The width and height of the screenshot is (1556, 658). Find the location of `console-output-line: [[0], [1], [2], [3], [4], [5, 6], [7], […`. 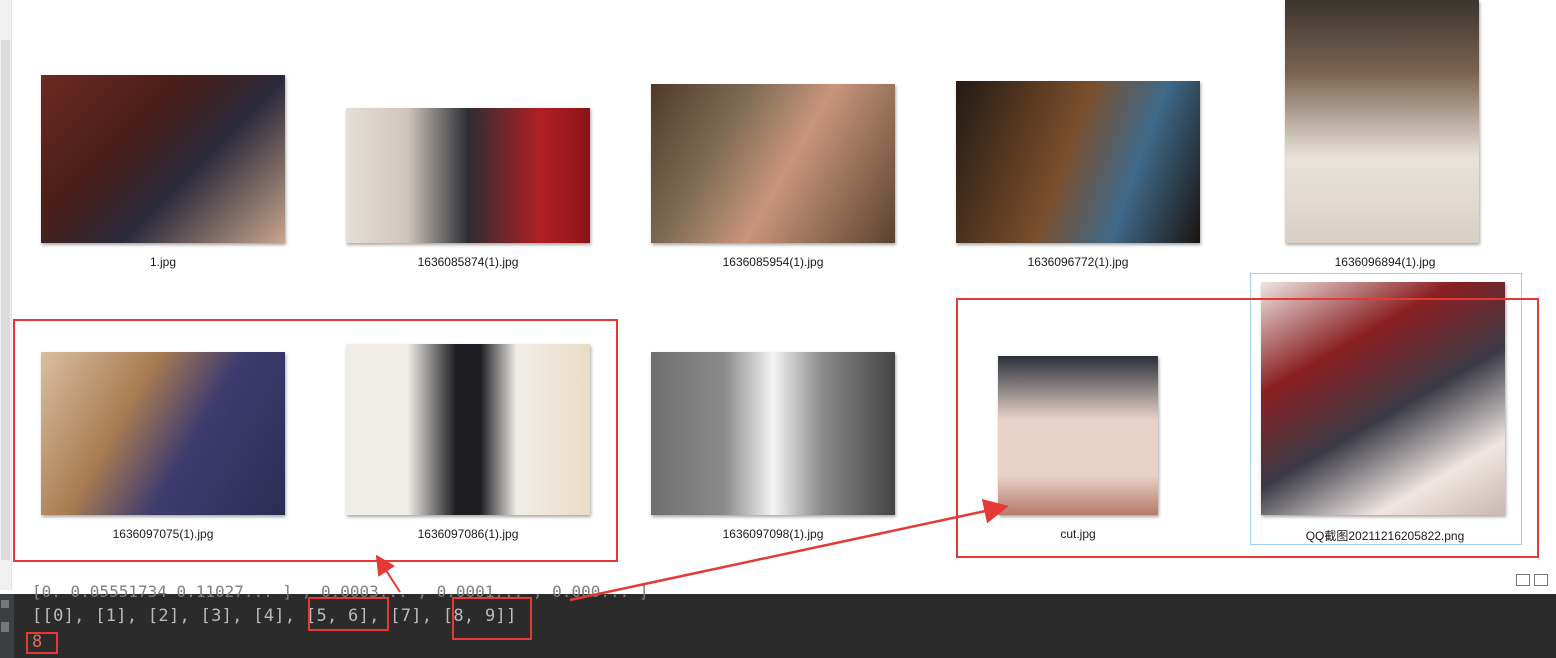

console-output-line: [[0], [1], [2], [3], [4], [5, 6], [7], [… is located at coordinates (274, 616).